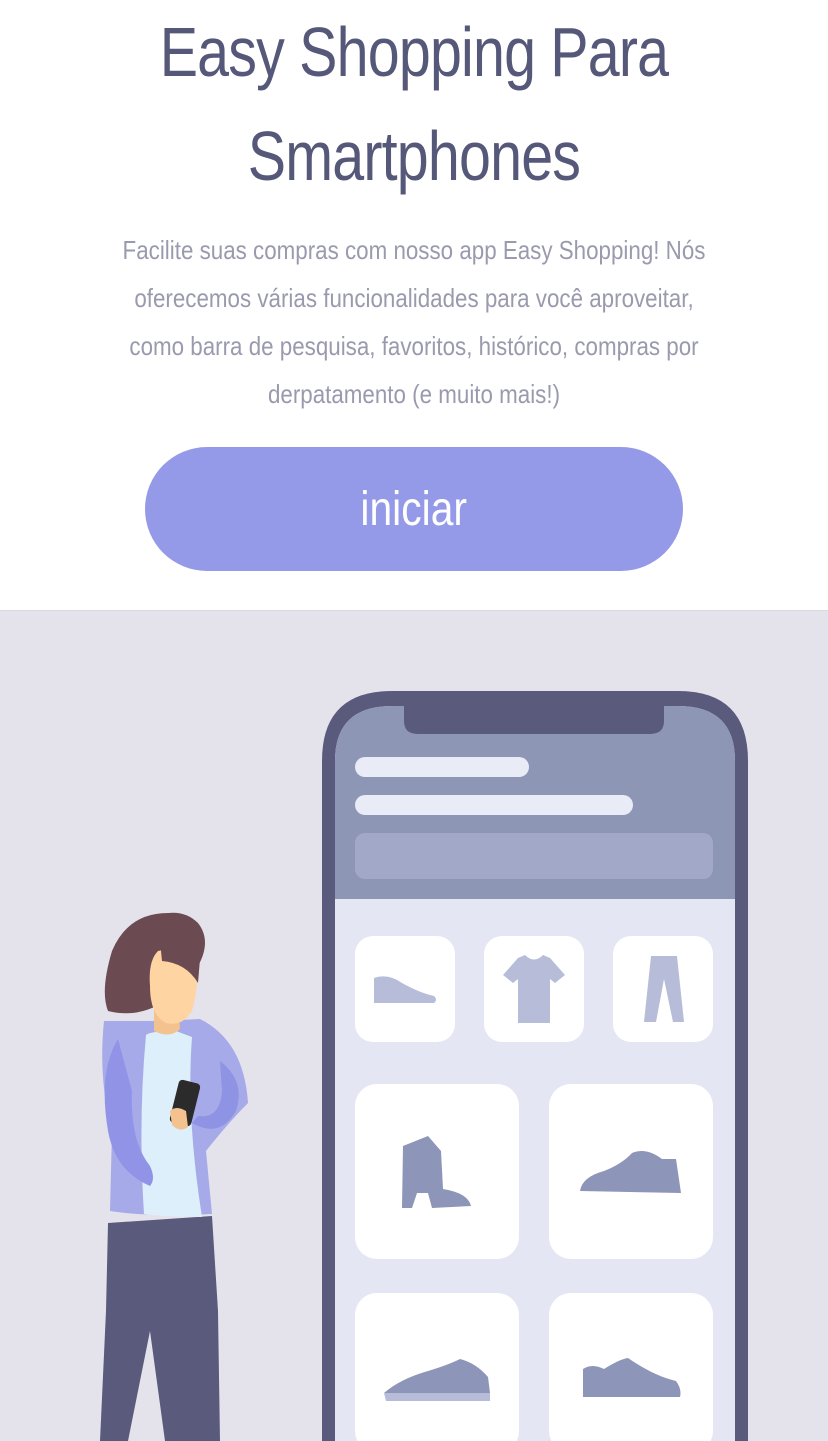 This screenshot has height=1441, width=828. I want to click on start-button: iniciar, so click(414, 509).